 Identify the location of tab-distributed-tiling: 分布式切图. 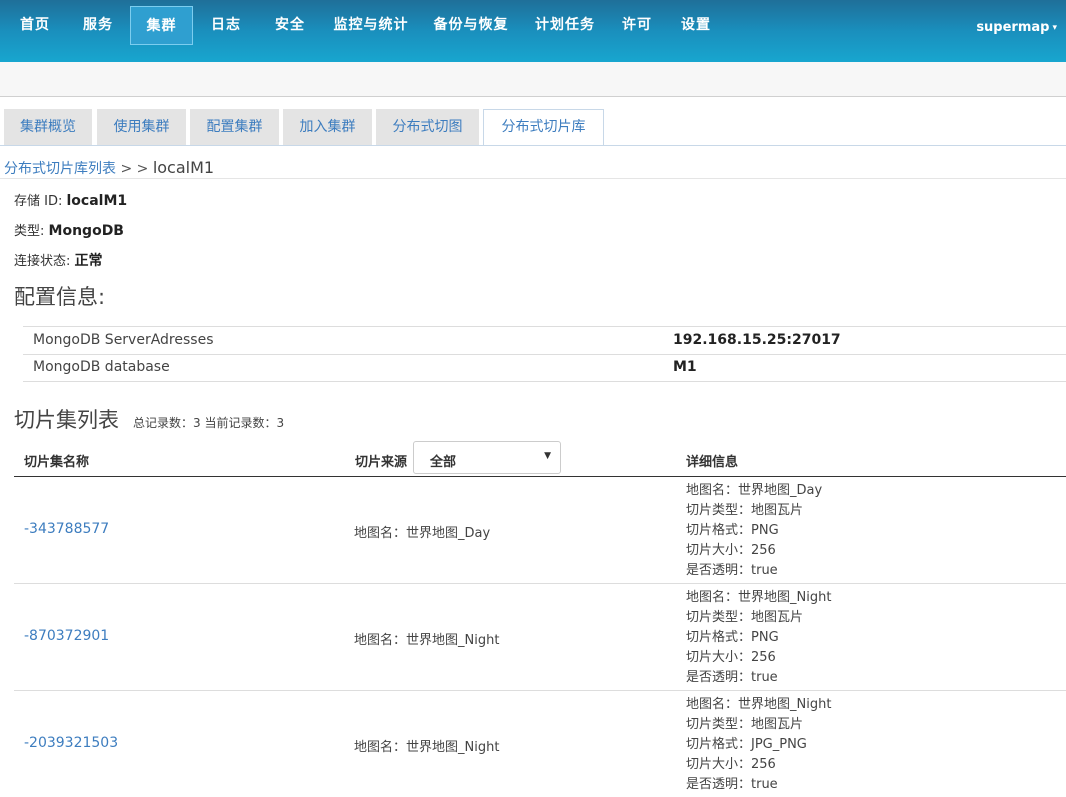
(427, 127).